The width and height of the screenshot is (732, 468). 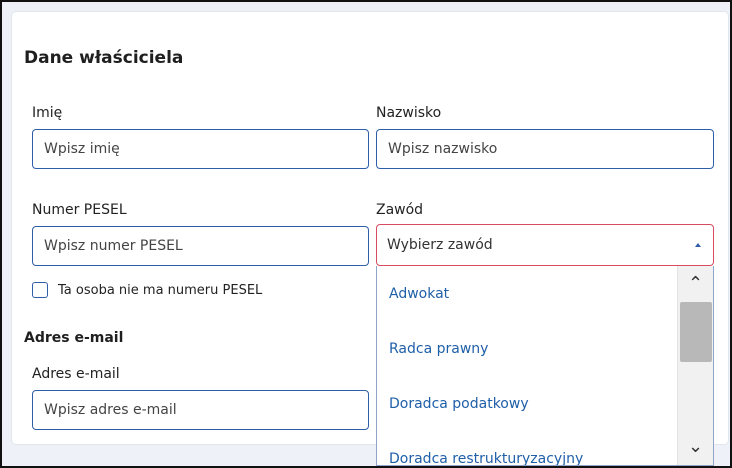 What do you see at coordinates (527, 348) in the screenshot?
I see `occupation-option-radca-prawny: Radca prawny` at bounding box center [527, 348].